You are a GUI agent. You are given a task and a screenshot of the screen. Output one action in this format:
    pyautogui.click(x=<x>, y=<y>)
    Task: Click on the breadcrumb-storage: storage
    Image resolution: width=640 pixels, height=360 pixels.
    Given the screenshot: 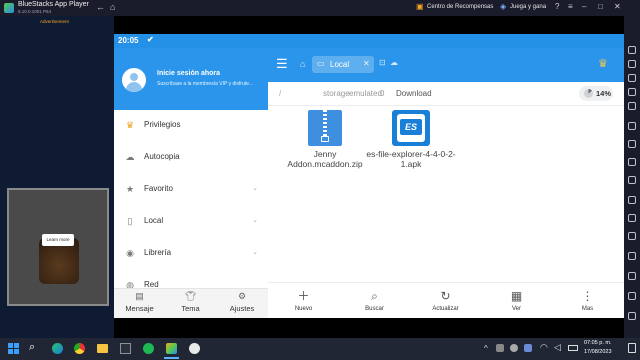 What is the action you would take?
    pyautogui.click(x=336, y=93)
    